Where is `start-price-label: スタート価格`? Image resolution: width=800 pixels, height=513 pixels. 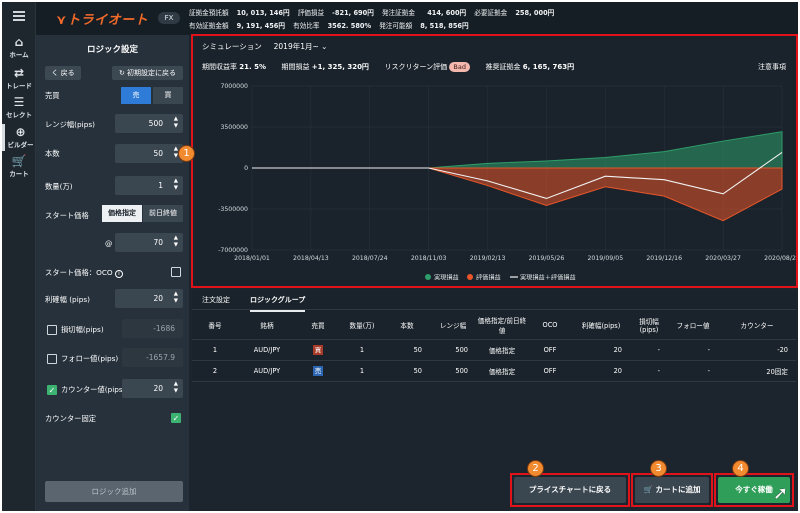 start-price-label: スタート価格 is located at coordinates (67, 215).